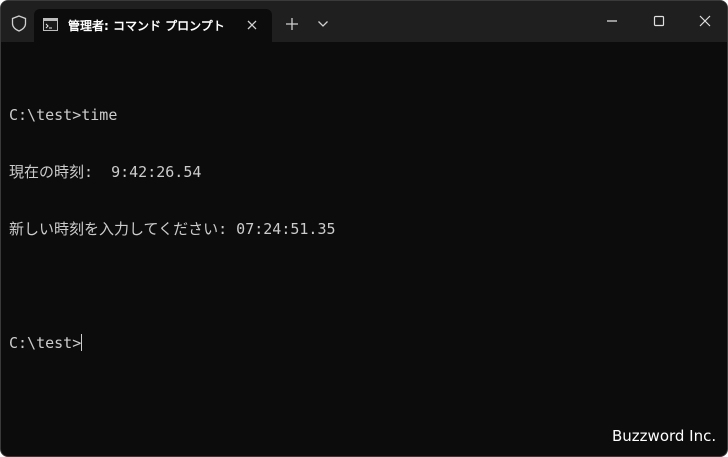  I want to click on minimize-icon, so click(612, 21).